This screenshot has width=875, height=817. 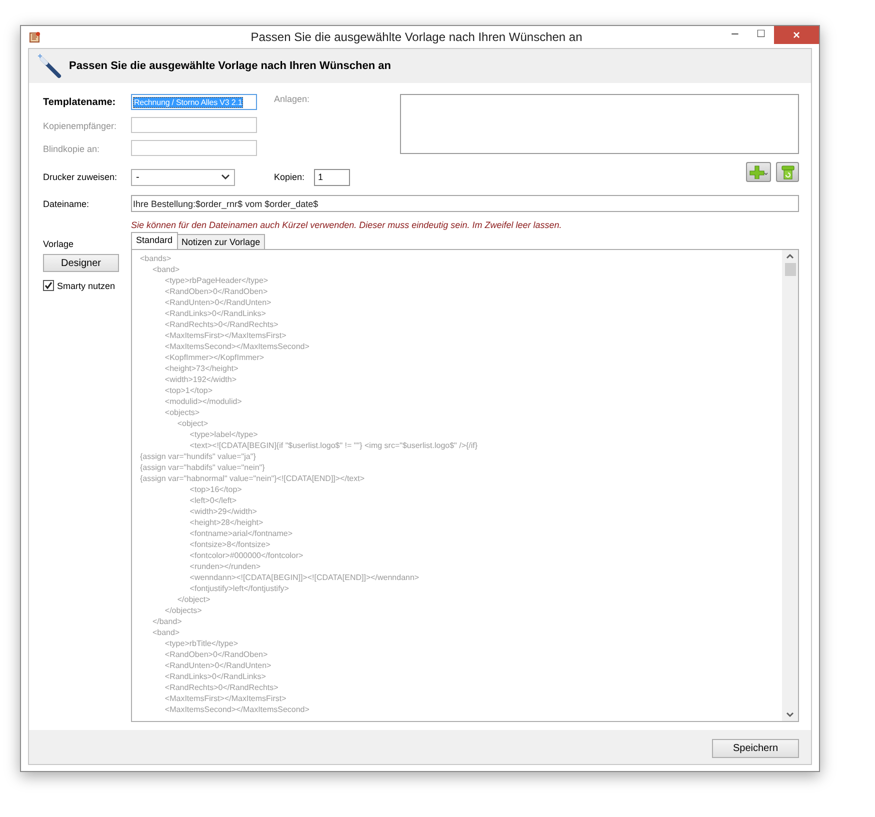 What do you see at coordinates (735, 33) in the screenshot?
I see `minimize-button: –` at bounding box center [735, 33].